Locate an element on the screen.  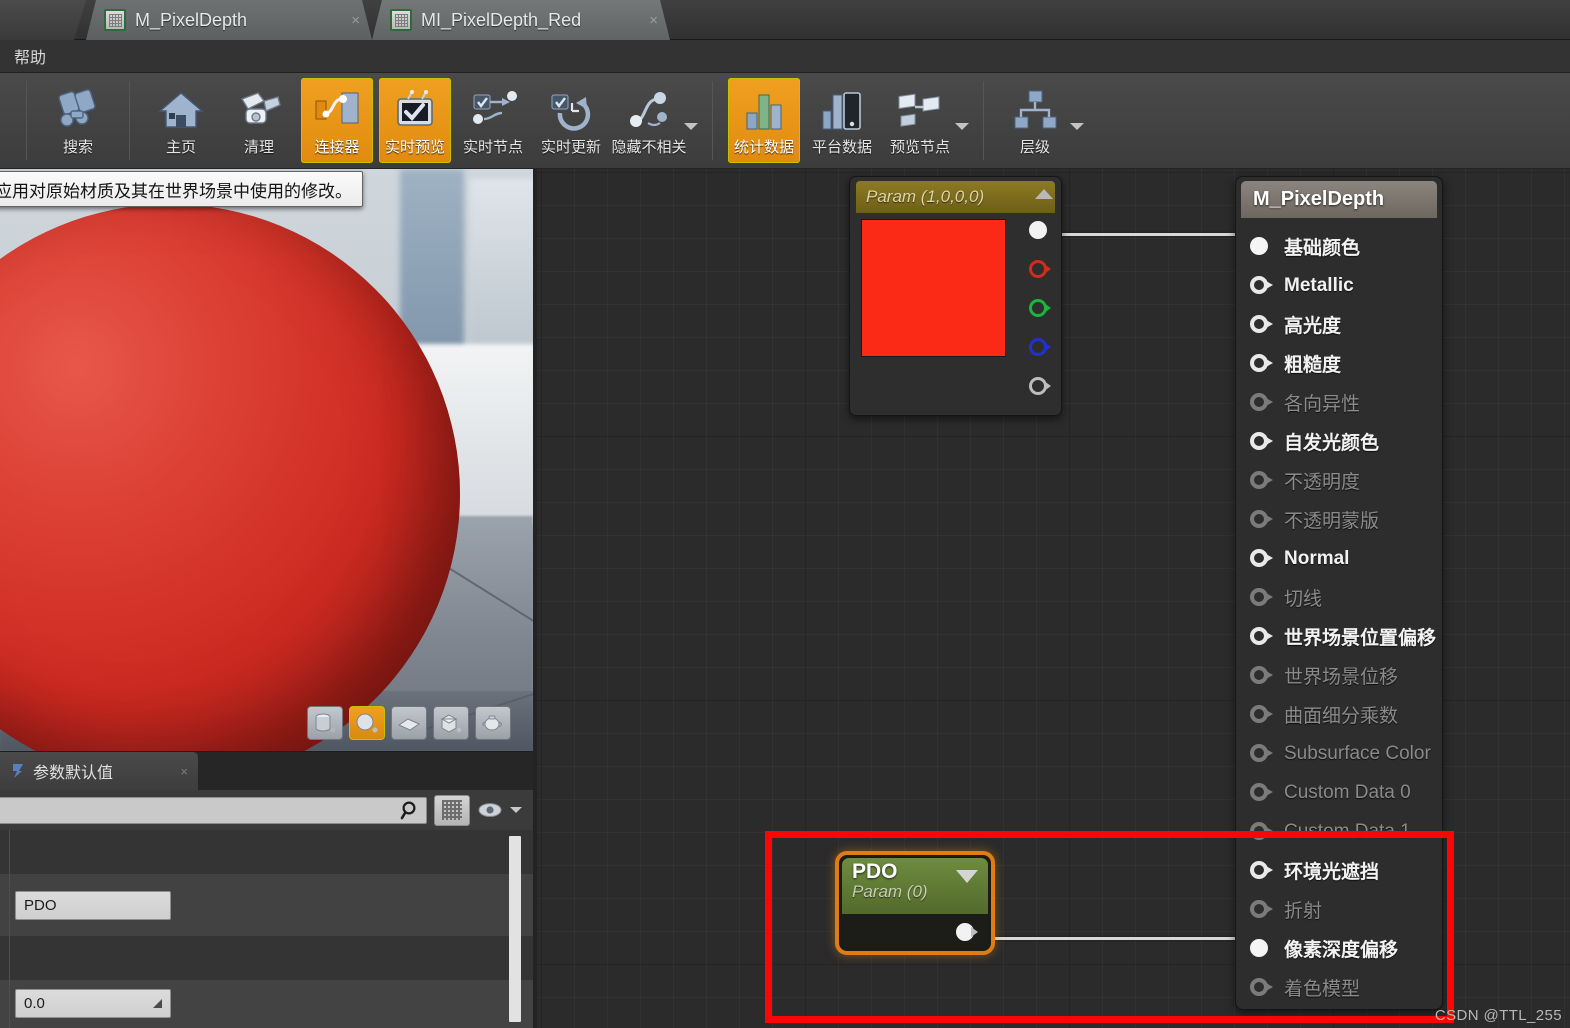
material-input-shading-model: 着色模型 is located at coordinates (1346, 987).